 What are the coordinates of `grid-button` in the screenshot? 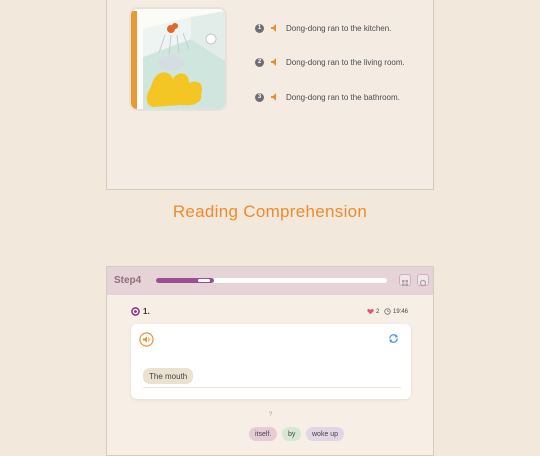 It's located at (405, 280).